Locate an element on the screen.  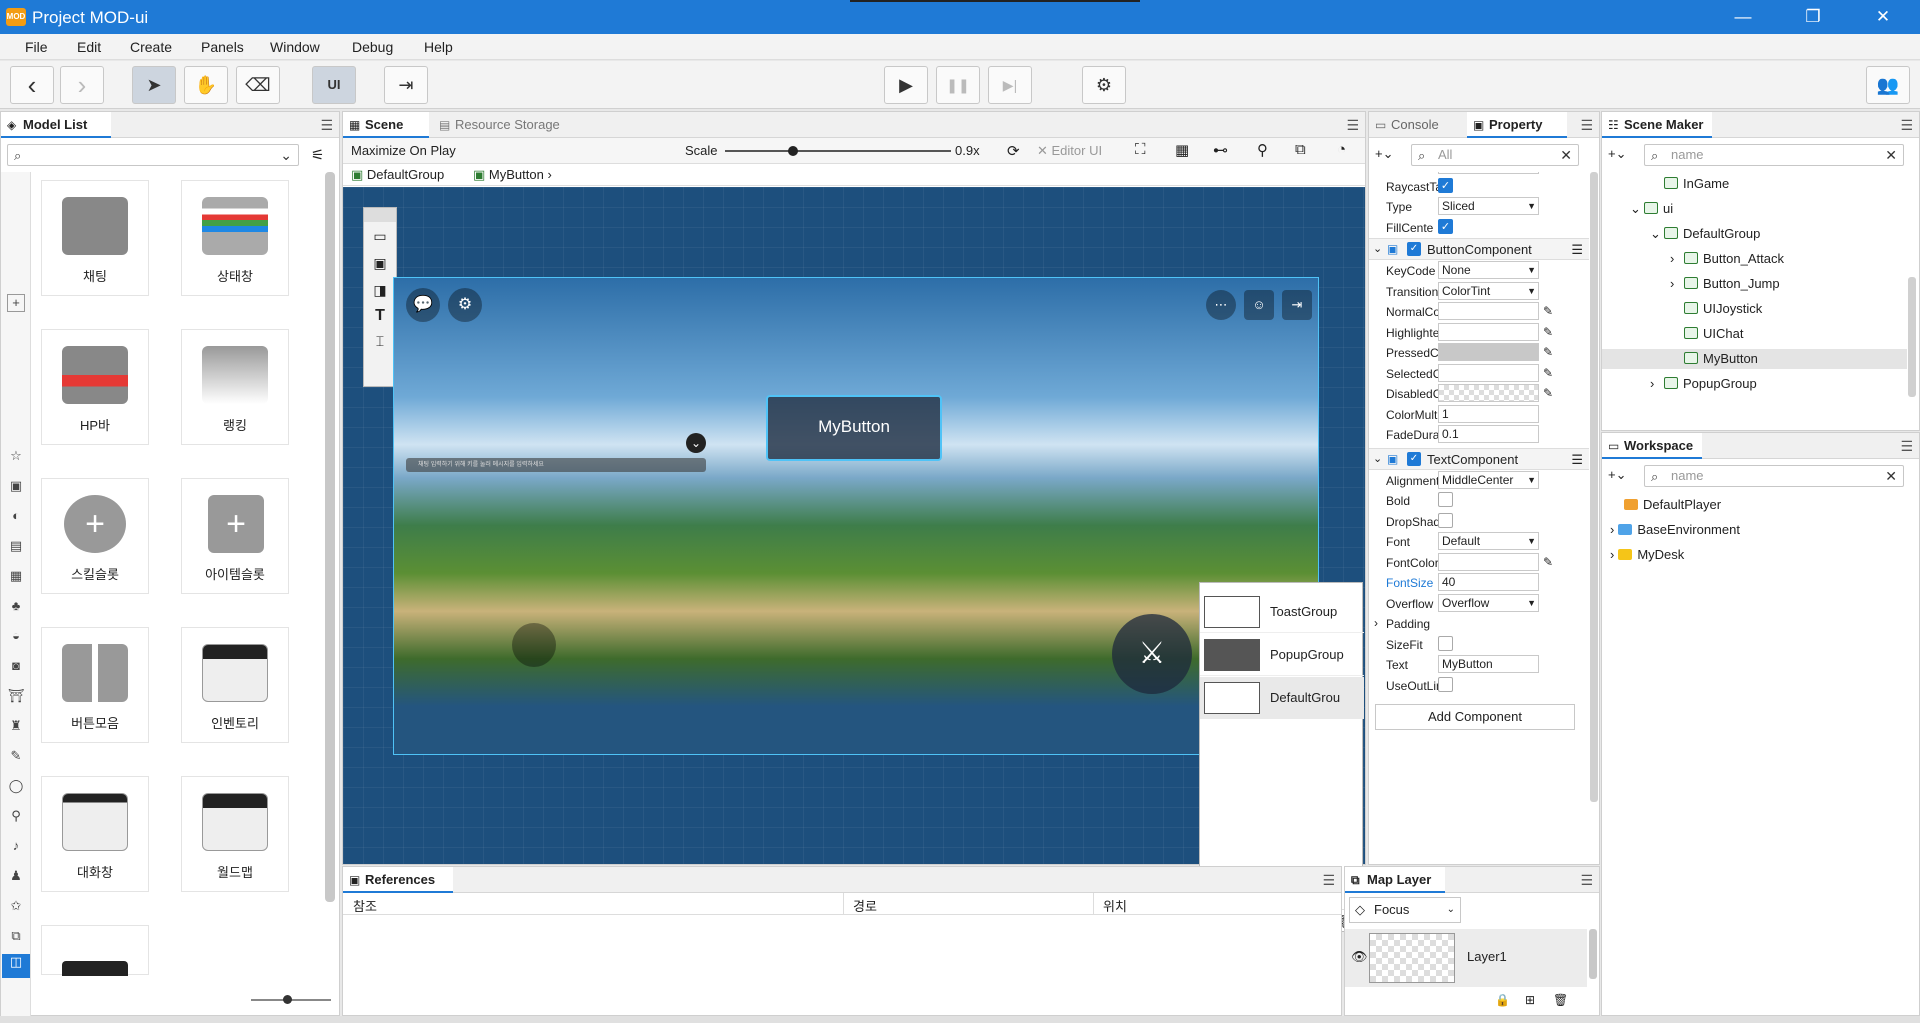
model-item: + 아이템슬롯 is located at coordinates (235, 536).